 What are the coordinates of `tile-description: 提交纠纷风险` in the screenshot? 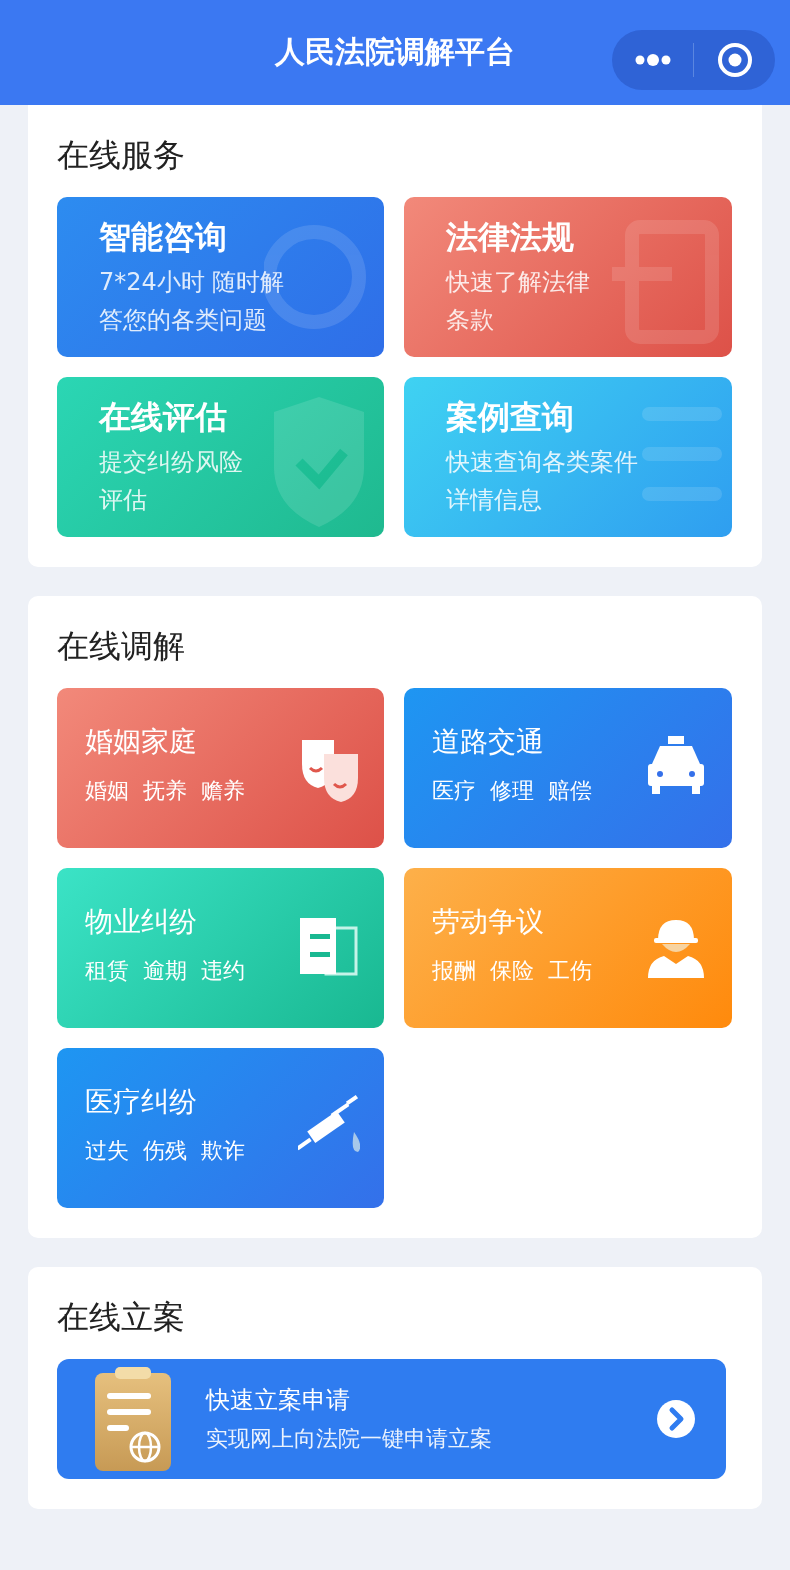 It's located at (171, 462).